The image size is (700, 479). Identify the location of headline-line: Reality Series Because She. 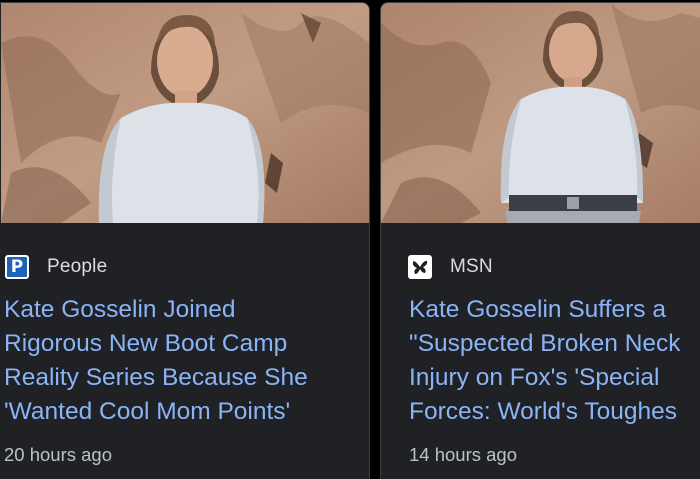
(156, 377).